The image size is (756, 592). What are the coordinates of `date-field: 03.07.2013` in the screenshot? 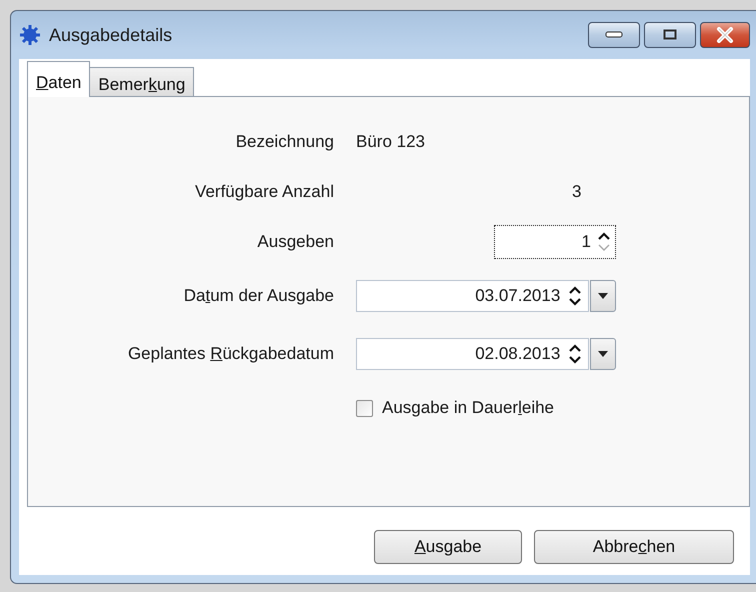 It's located at (473, 296).